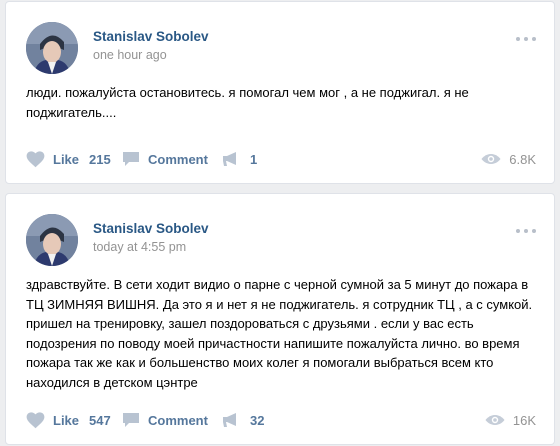  What do you see at coordinates (243, 420) in the screenshot?
I see `share-button: 32` at bounding box center [243, 420].